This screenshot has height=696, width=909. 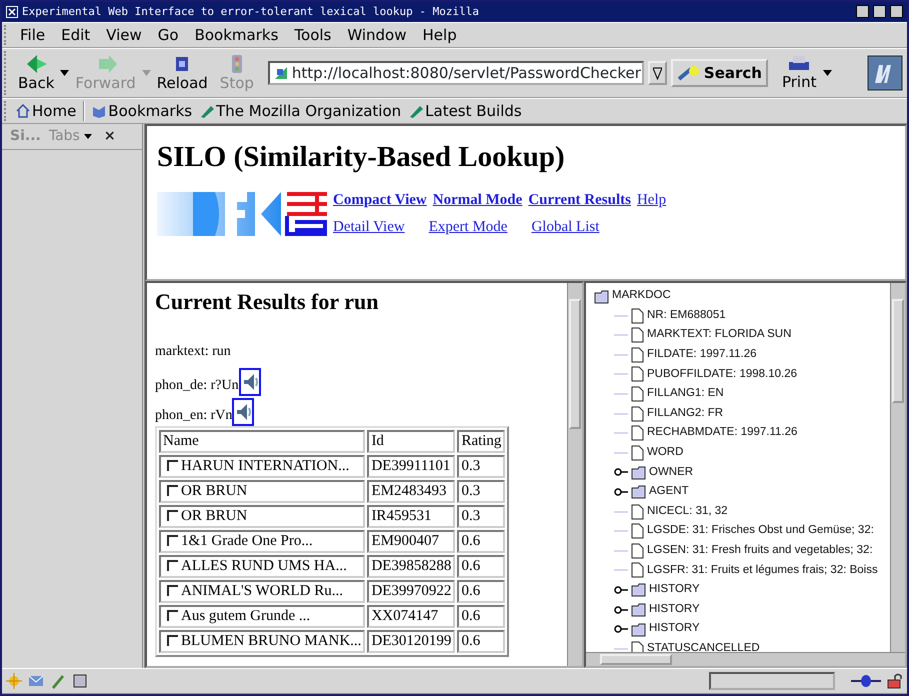 What do you see at coordinates (124, 35) in the screenshot?
I see `menu-item: View` at bounding box center [124, 35].